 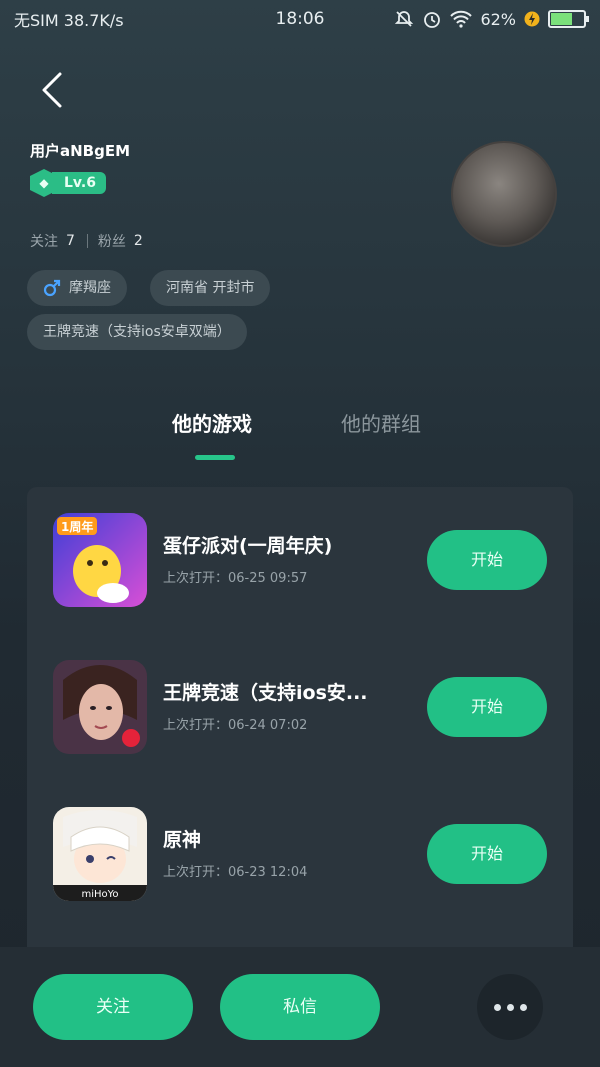 I want to click on game-icon-genshin: miHoYo, so click(x=100, y=854).